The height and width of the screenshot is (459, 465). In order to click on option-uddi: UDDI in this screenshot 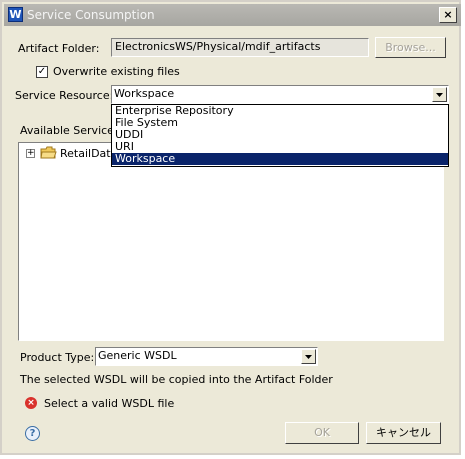, I will do `click(280, 135)`.